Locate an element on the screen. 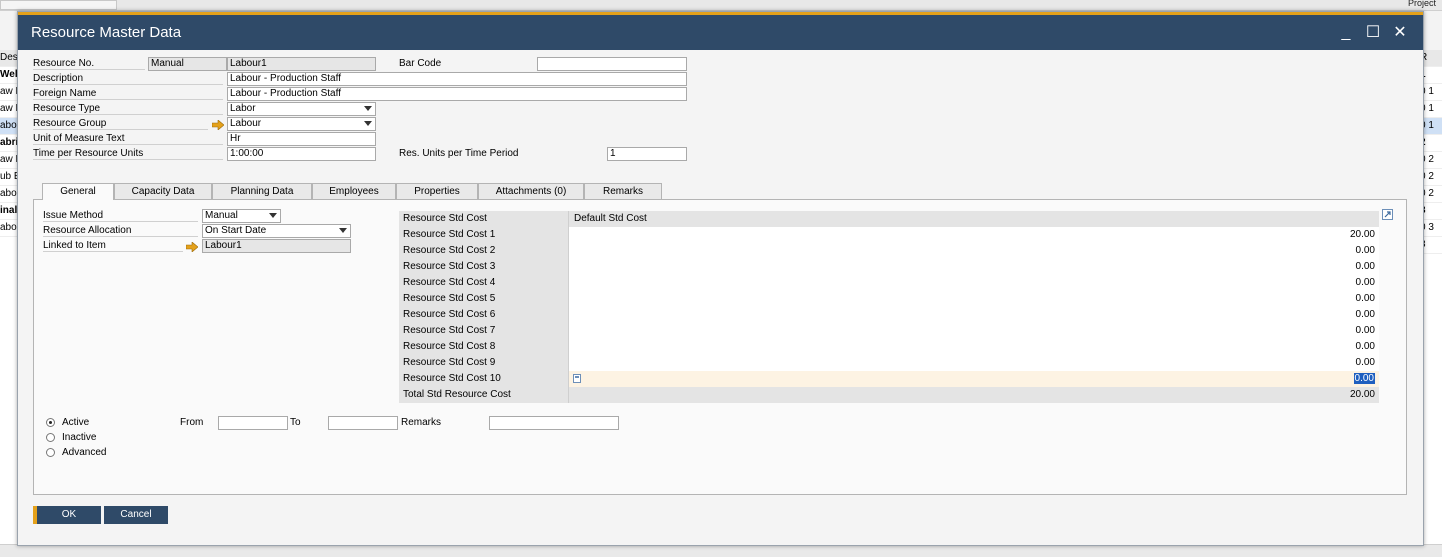 Image resolution: width=1442 pixels, height=557 pixels. description-field: Labour - Production Staff is located at coordinates (457, 79).